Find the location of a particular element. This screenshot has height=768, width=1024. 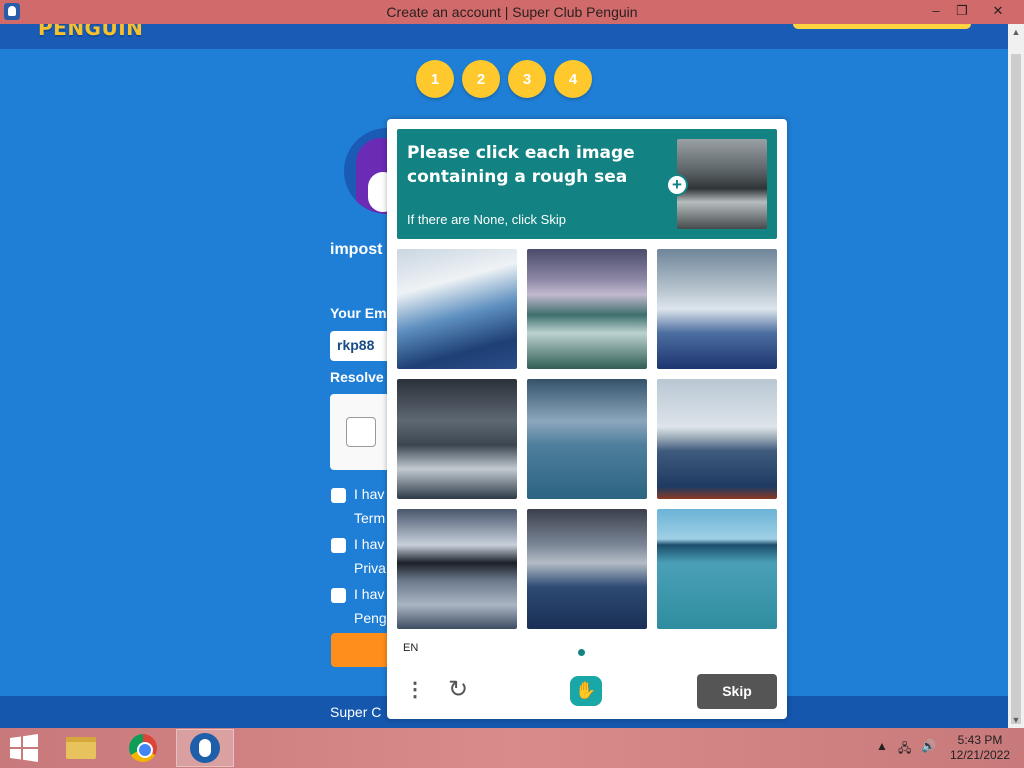

close-button: ✕ is located at coordinates (998, 12).